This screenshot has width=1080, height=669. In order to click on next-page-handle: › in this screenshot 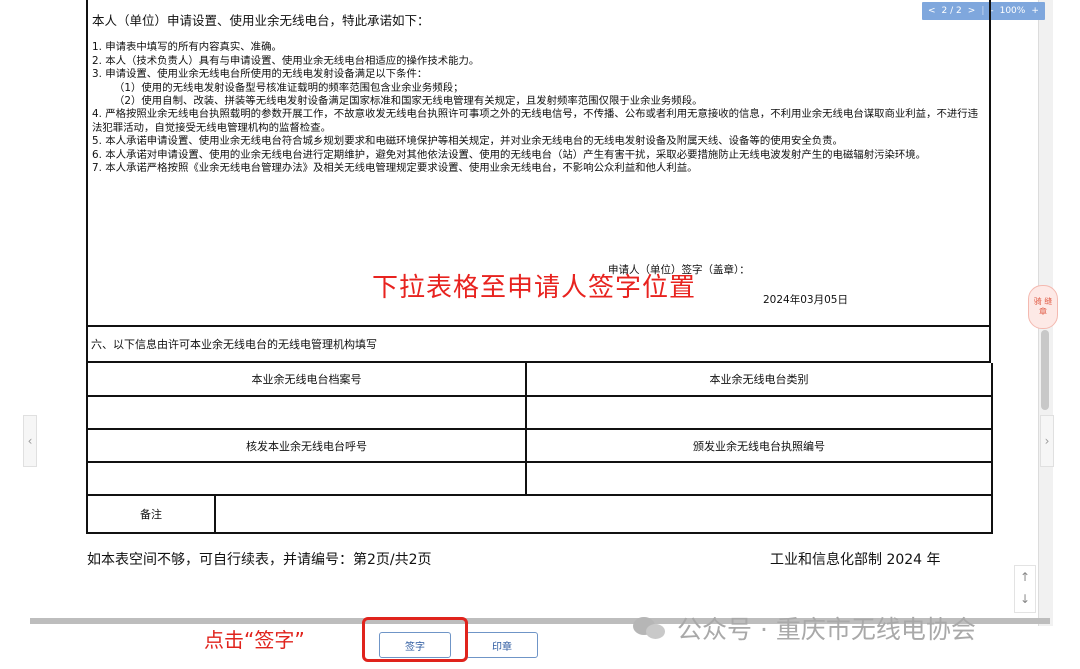, I will do `click(1047, 441)`.